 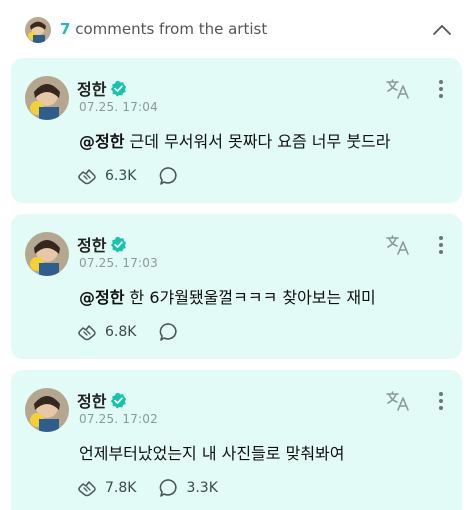 I want to click on comments-header: 7 comments from the artist, so click(x=237, y=30).